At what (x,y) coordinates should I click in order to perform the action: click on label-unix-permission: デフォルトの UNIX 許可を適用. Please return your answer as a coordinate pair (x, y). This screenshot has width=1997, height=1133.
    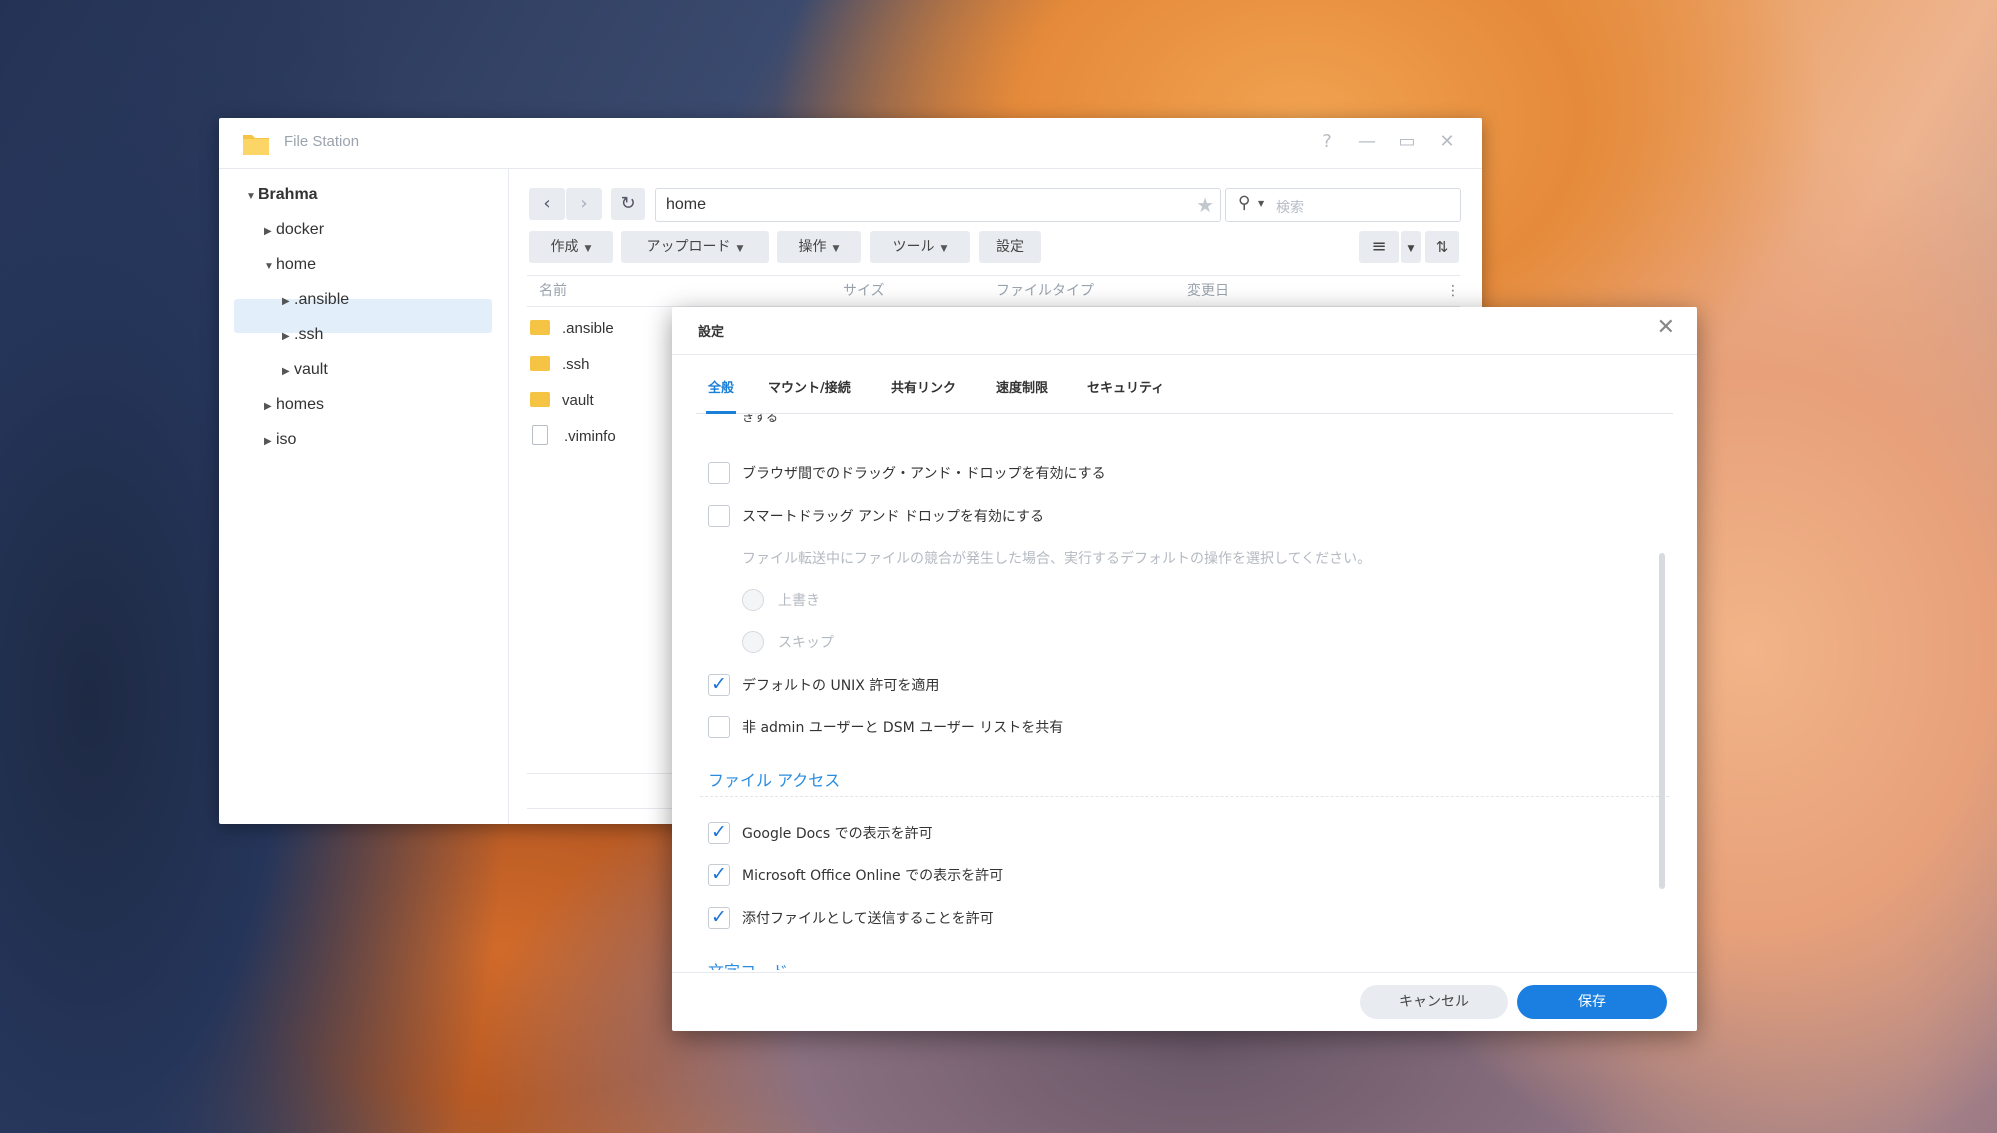
    Looking at the image, I should click on (841, 686).